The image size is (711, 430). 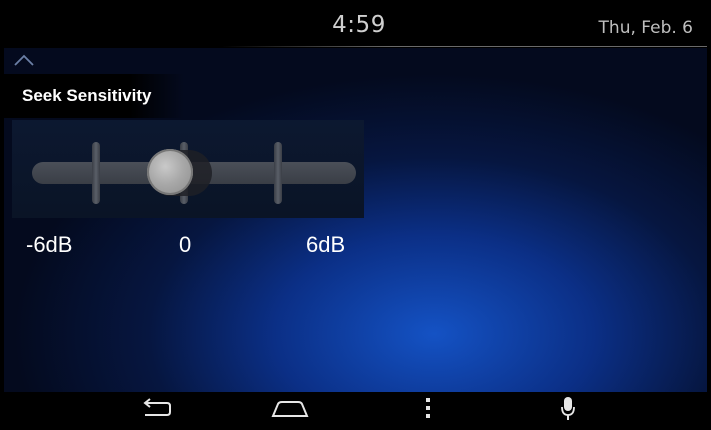 I want to click on slider-mid-label: 0, so click(x=185, y=244).